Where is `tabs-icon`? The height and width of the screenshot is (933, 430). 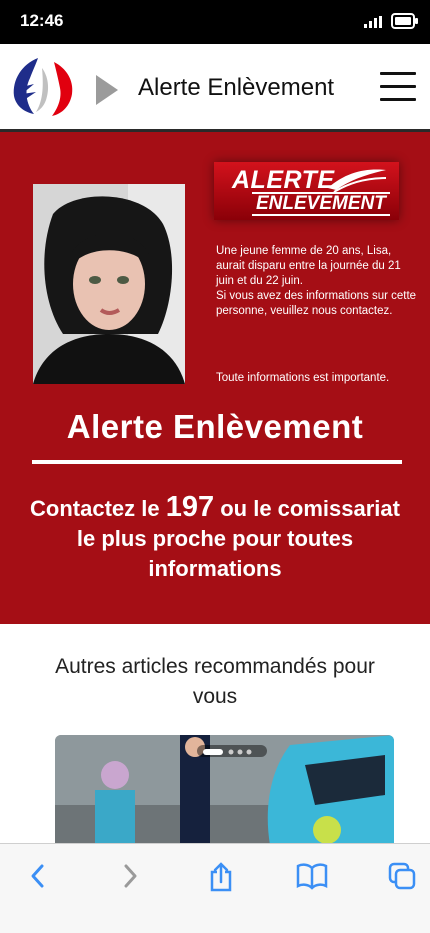 tabs-icon is located at coordinates (402, 876).